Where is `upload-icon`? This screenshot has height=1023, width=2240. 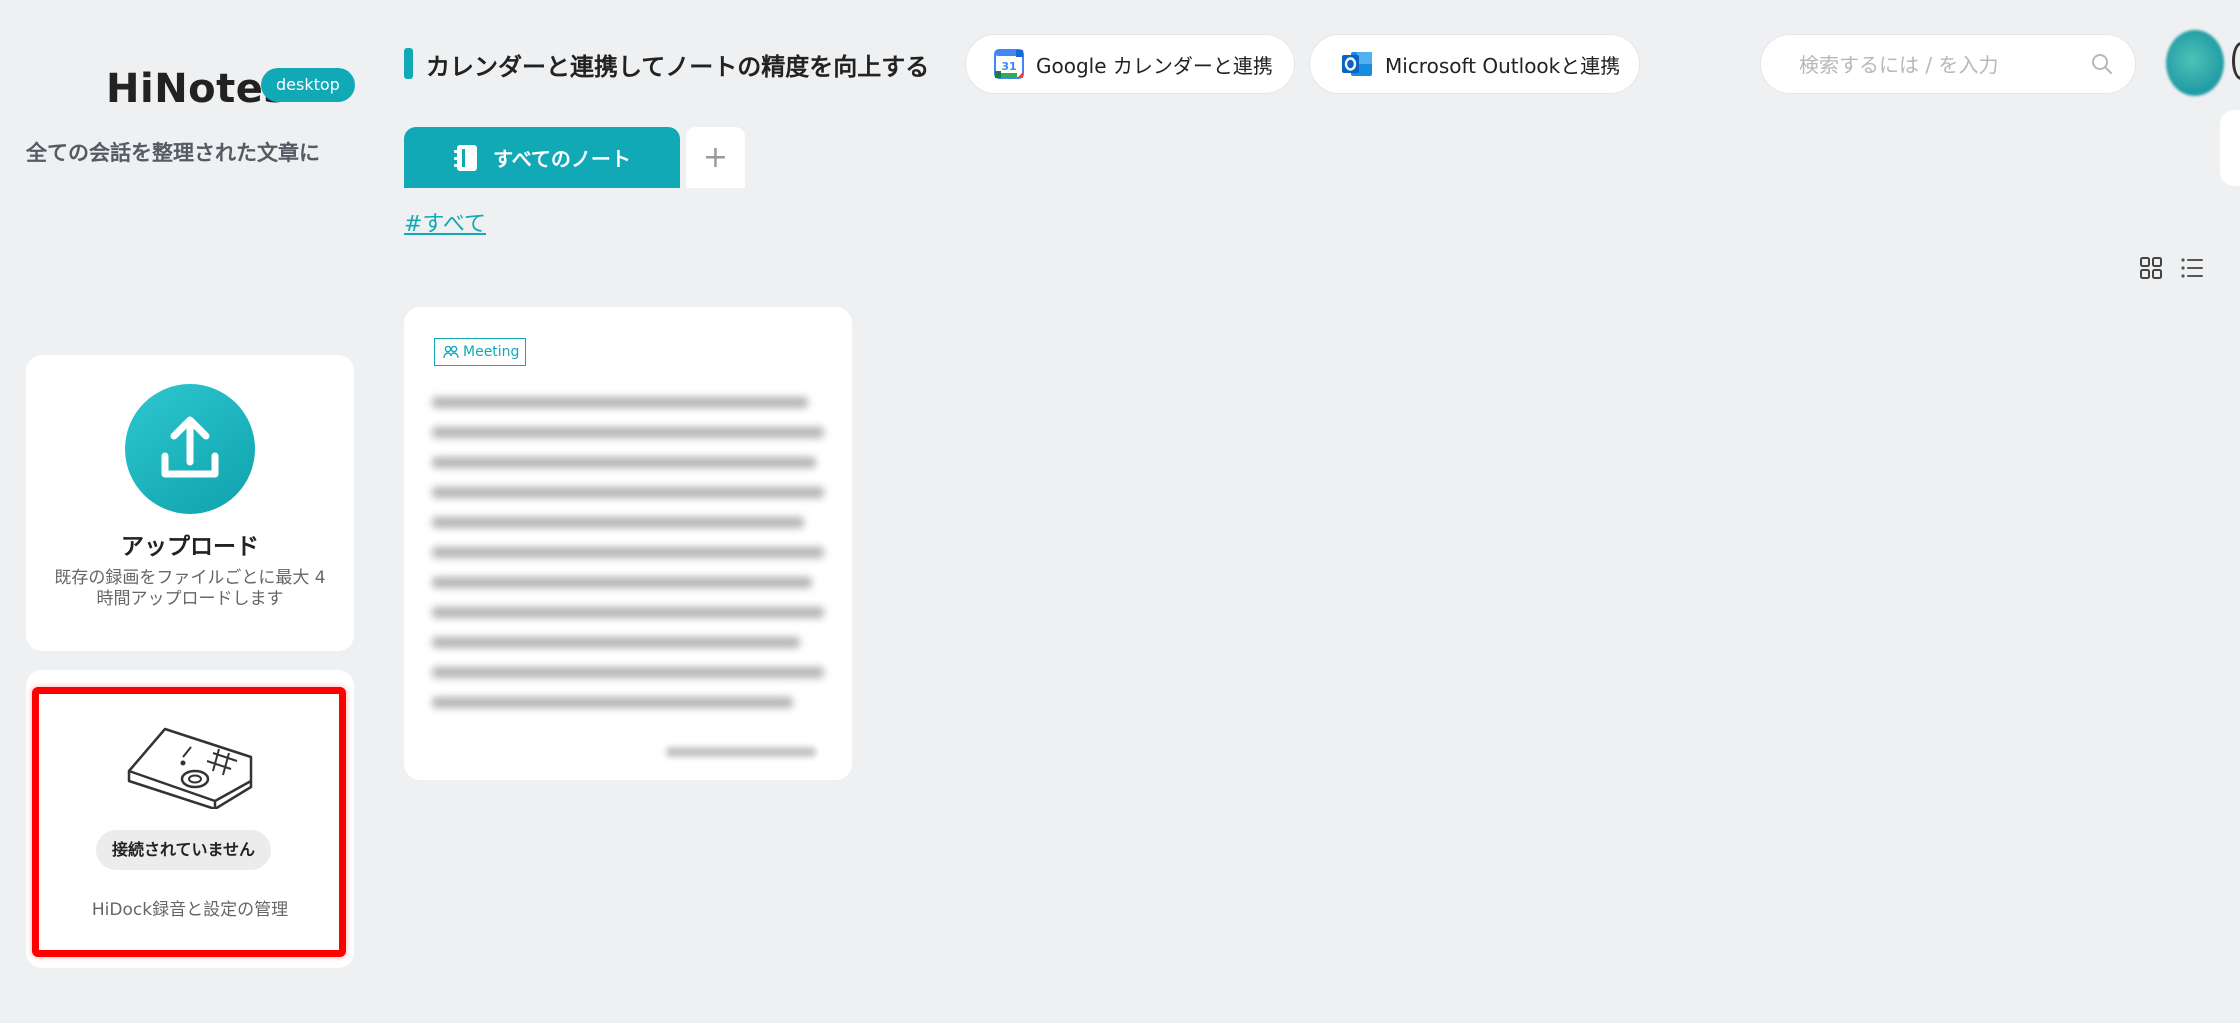
upload-icon is located at coordinates (190, 447).